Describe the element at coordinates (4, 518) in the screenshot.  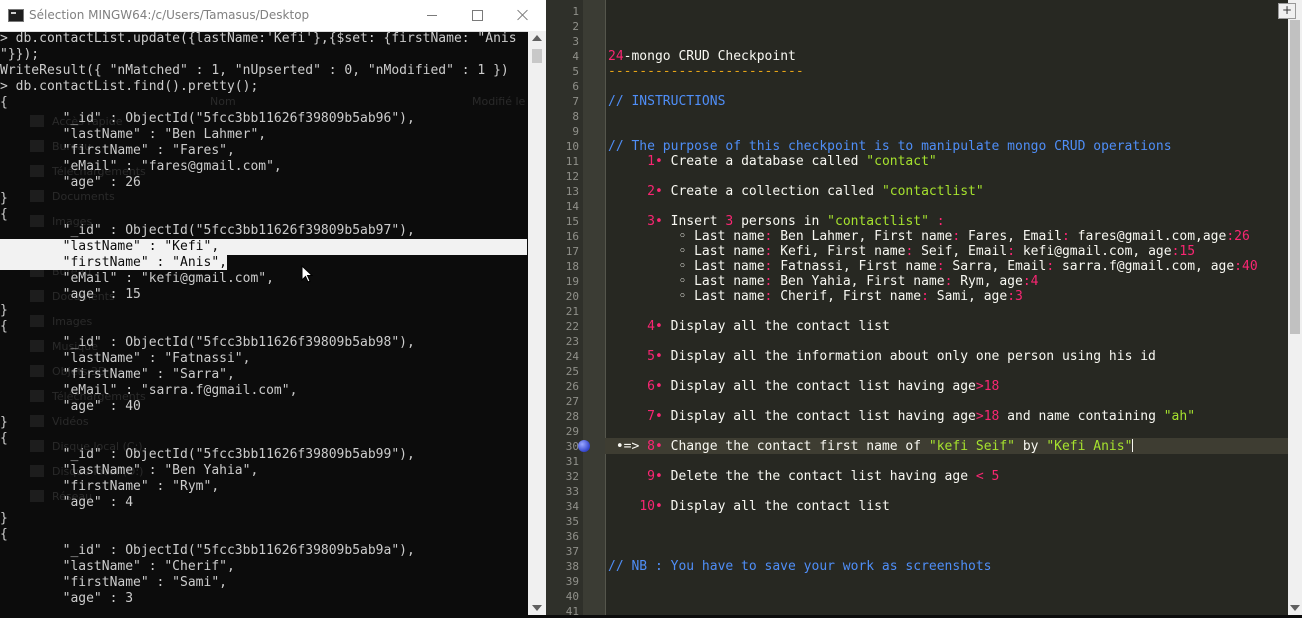
I see `terminal-line: }` at that location.